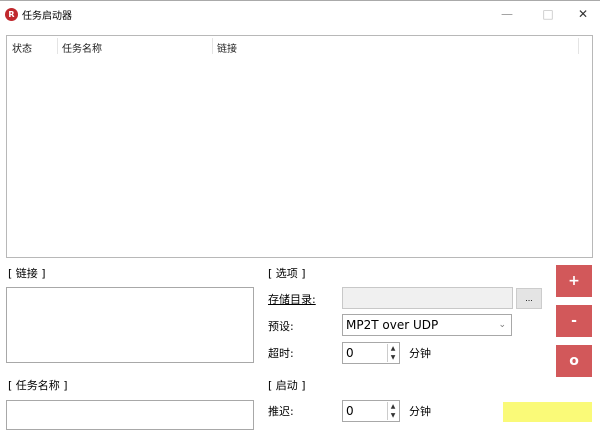  Describe the element at coordinates (22, 47) in the screenshot. I see `column-status: 状态` at that location.